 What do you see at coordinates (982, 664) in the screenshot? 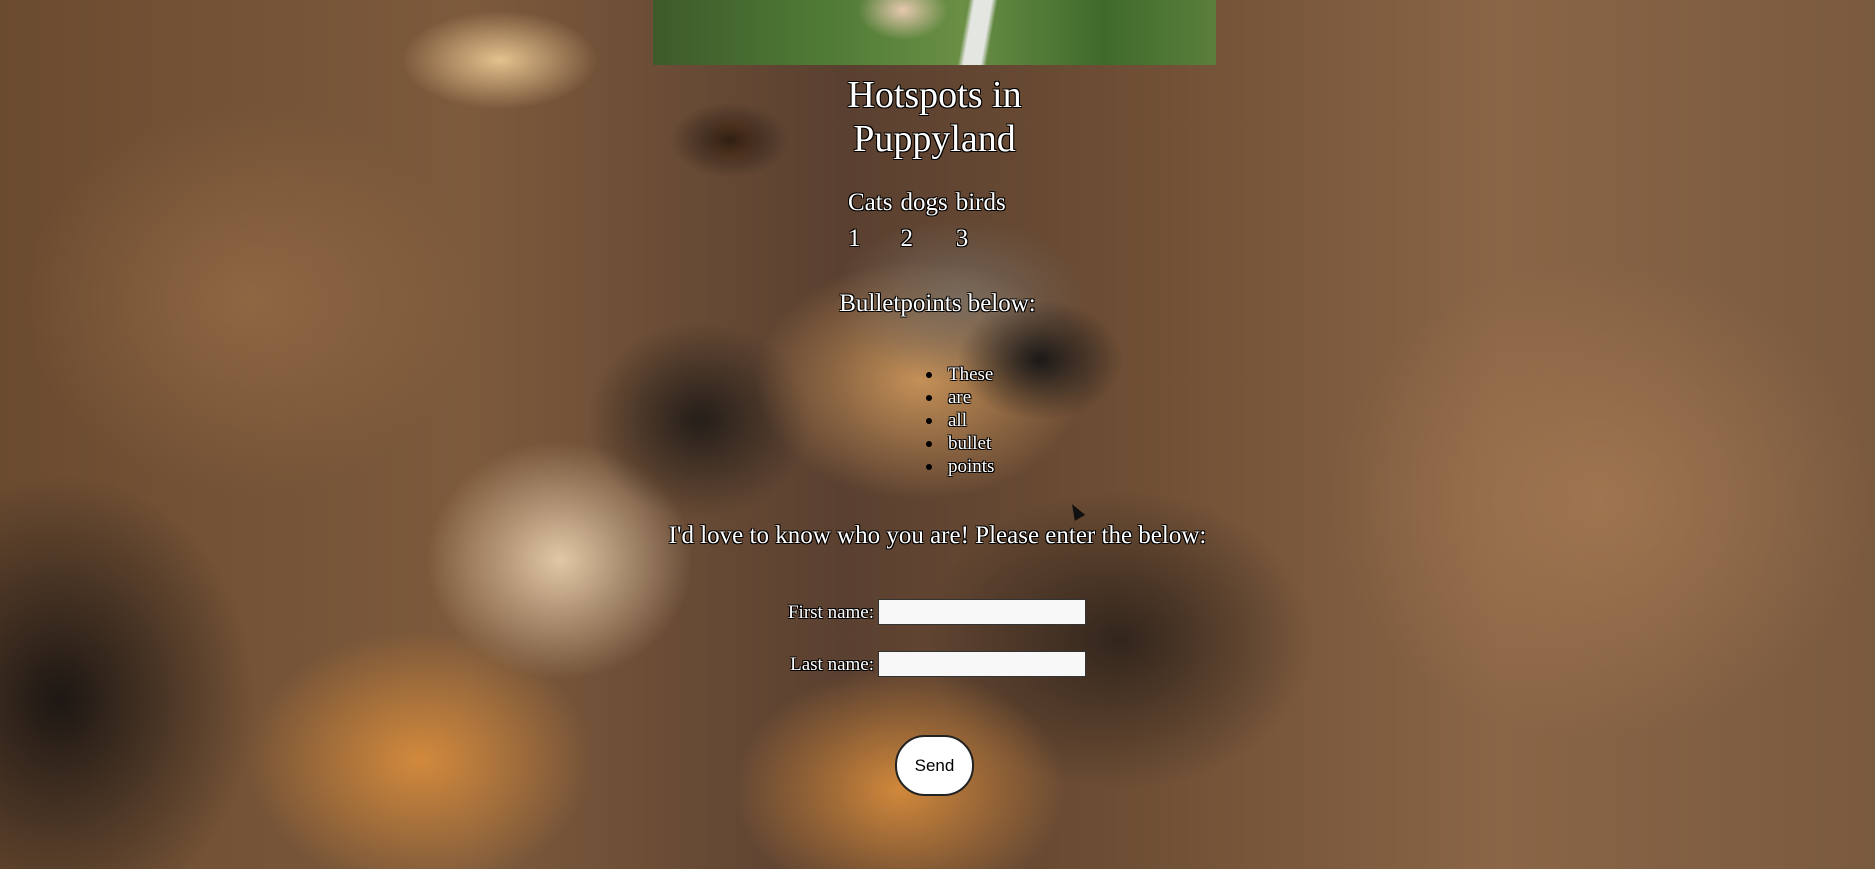
I see `last-name-field` at bounding box center [982, 664].